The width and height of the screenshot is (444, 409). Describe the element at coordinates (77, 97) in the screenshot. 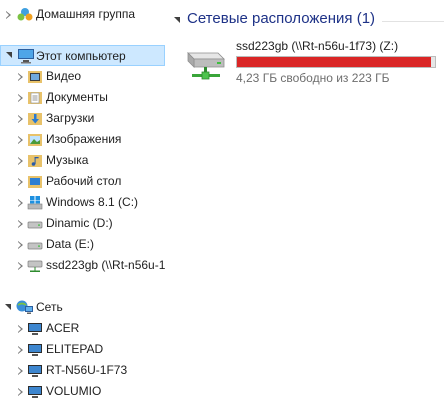

I see `nav-label-documents: Документы` at that location.